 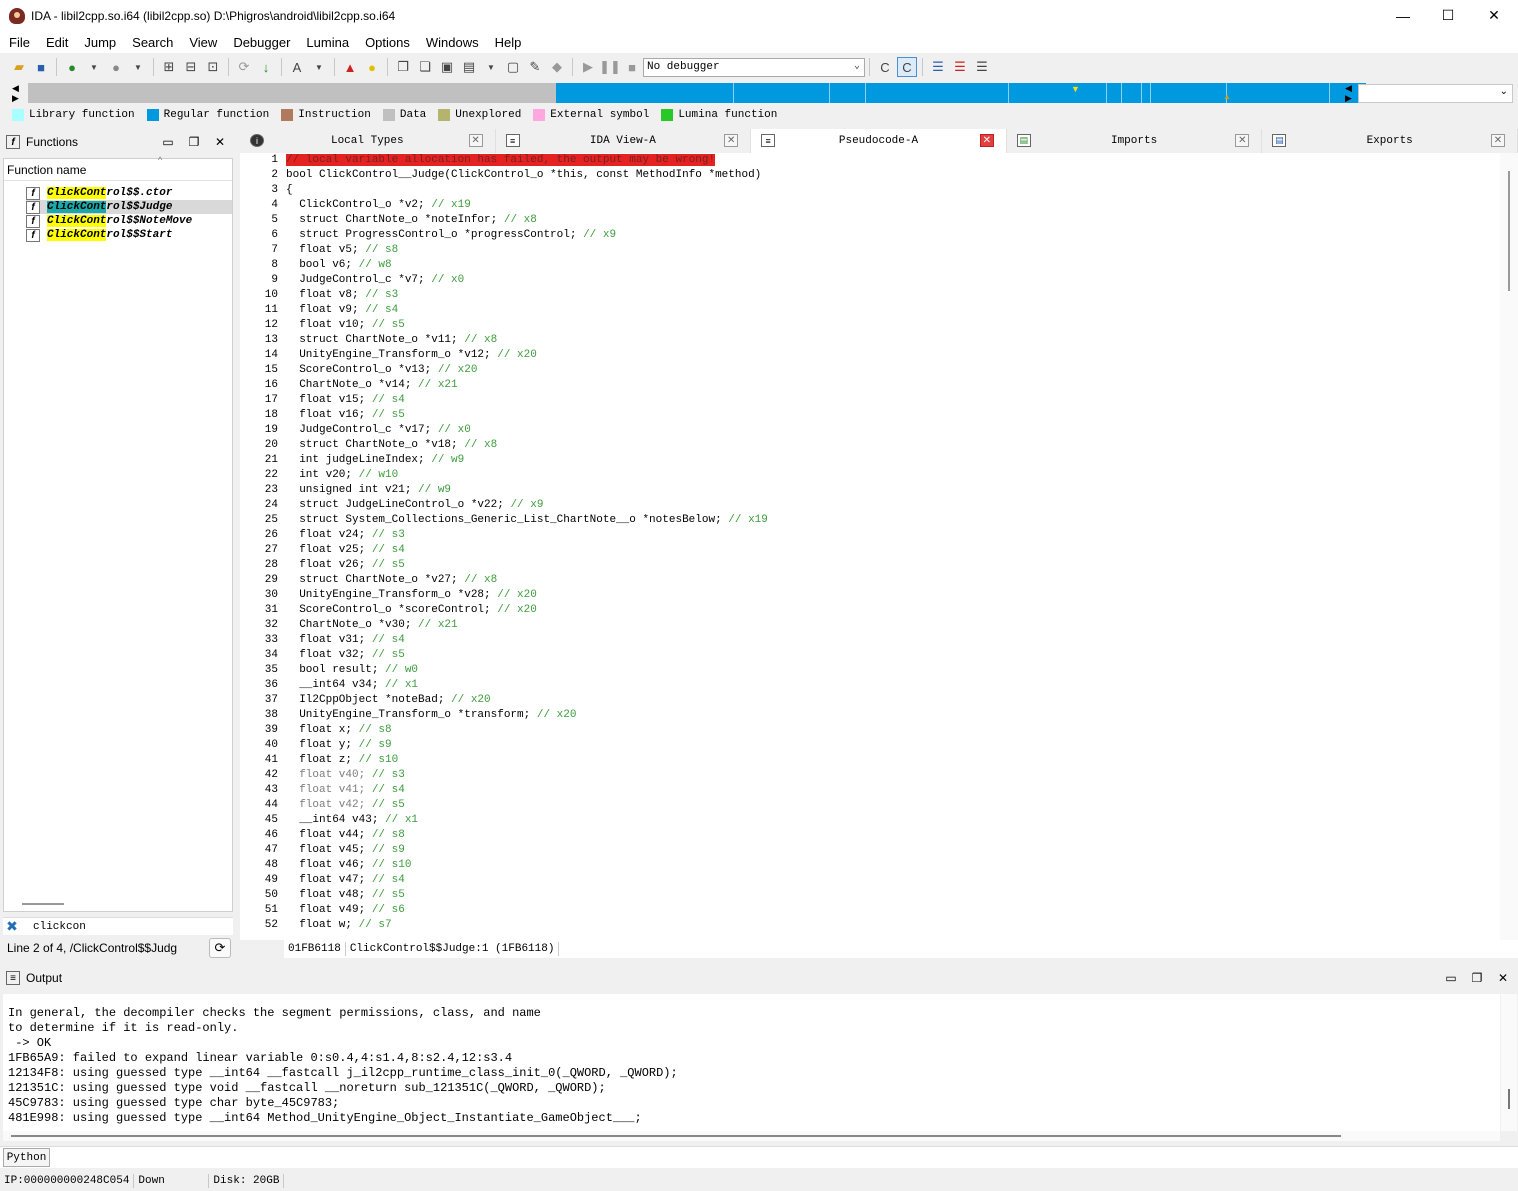 I want to click on code-line: float v25; // s4, so click(x=892, y=550).